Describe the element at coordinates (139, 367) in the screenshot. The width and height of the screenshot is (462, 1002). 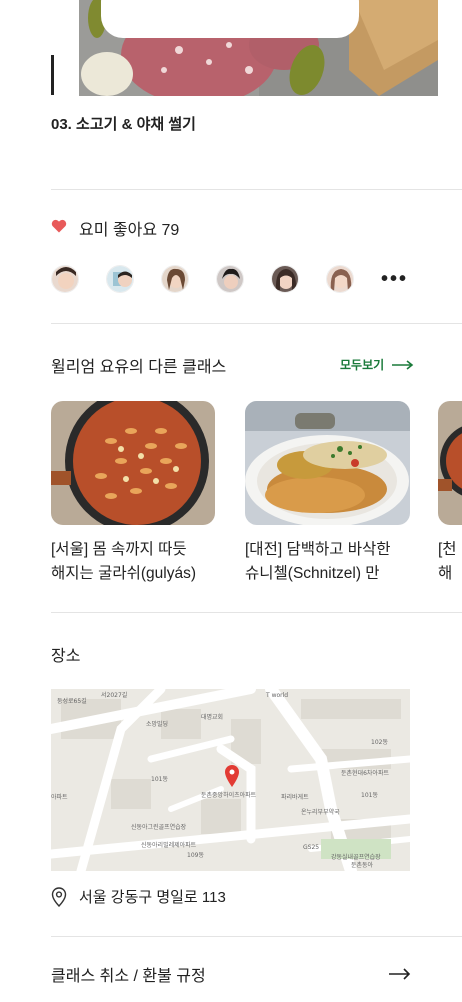
I see `other-classes-title: 윌리엄 요유의 다른 클래스` at that location.